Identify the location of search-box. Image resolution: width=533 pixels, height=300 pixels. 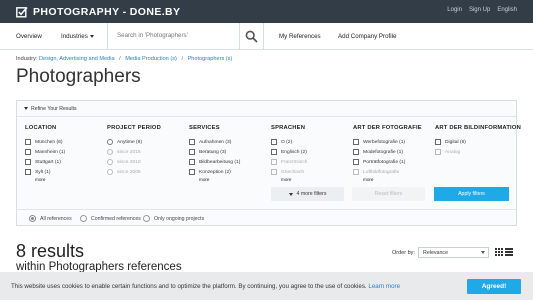
(173, 36).